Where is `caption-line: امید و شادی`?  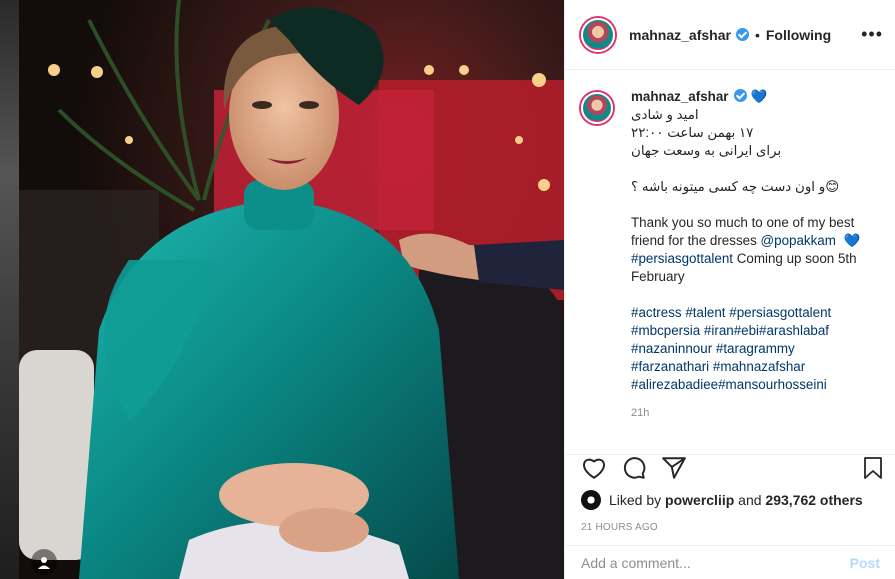 caption-line: امید و شادی is located at coordinates (665, 114).